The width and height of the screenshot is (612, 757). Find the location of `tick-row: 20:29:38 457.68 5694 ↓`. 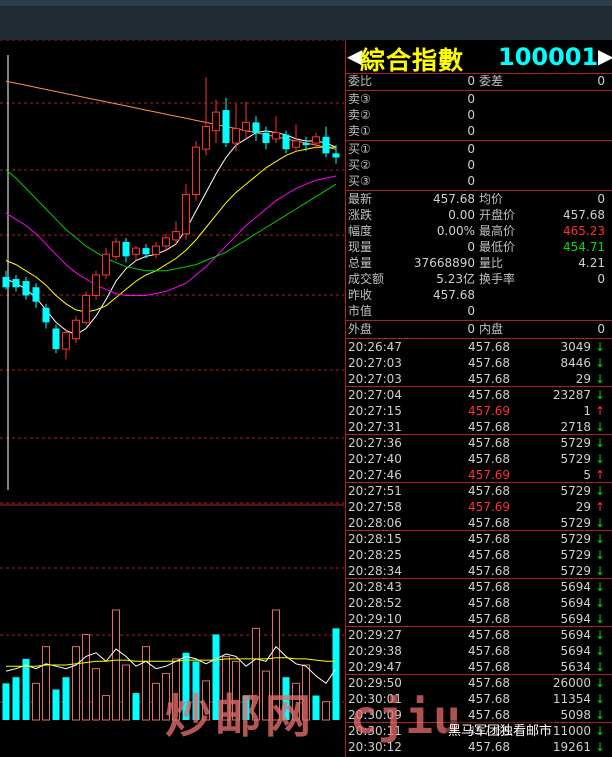

tick-row: 20:29:38 457.68 5694 ↓ is located at coordinates (479, 651).